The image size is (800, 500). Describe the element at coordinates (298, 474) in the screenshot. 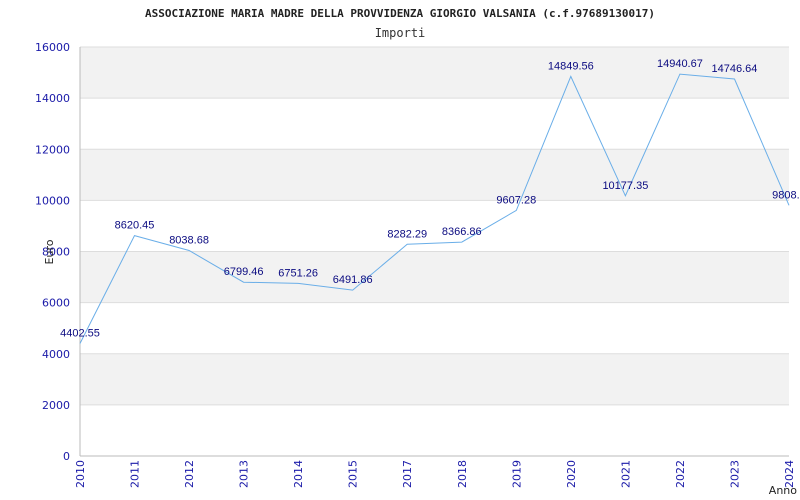

I see `x-tick-label: 2014` at that location.